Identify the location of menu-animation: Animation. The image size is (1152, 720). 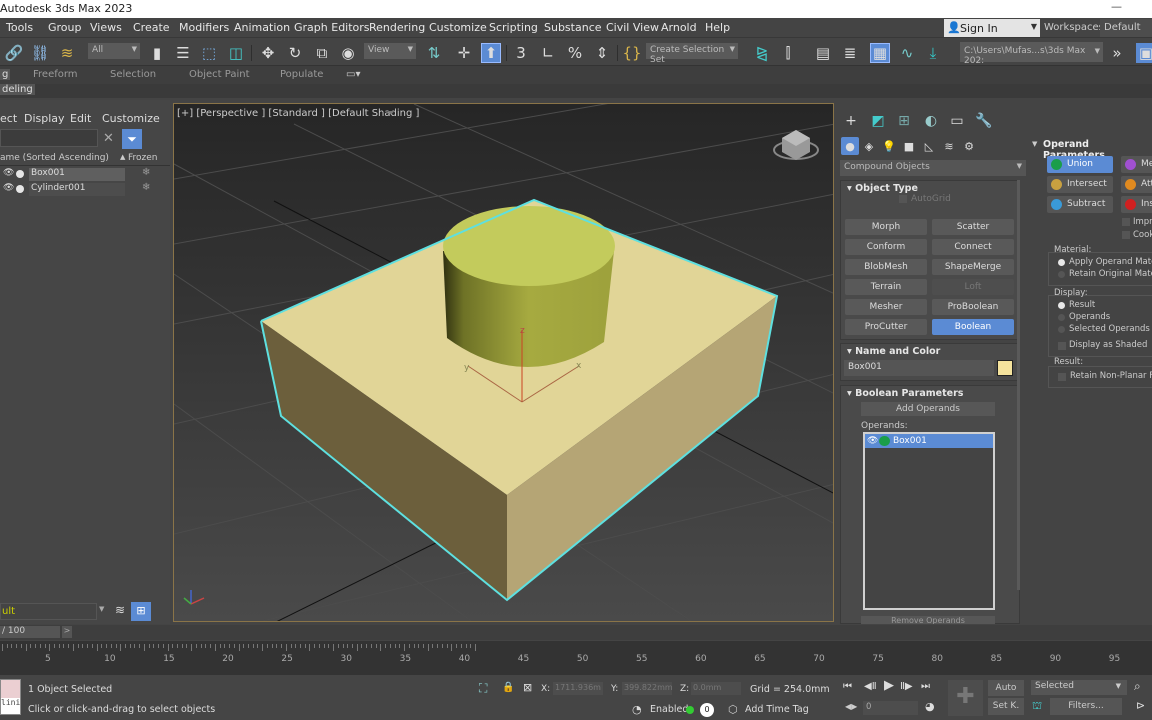
(262, 27).